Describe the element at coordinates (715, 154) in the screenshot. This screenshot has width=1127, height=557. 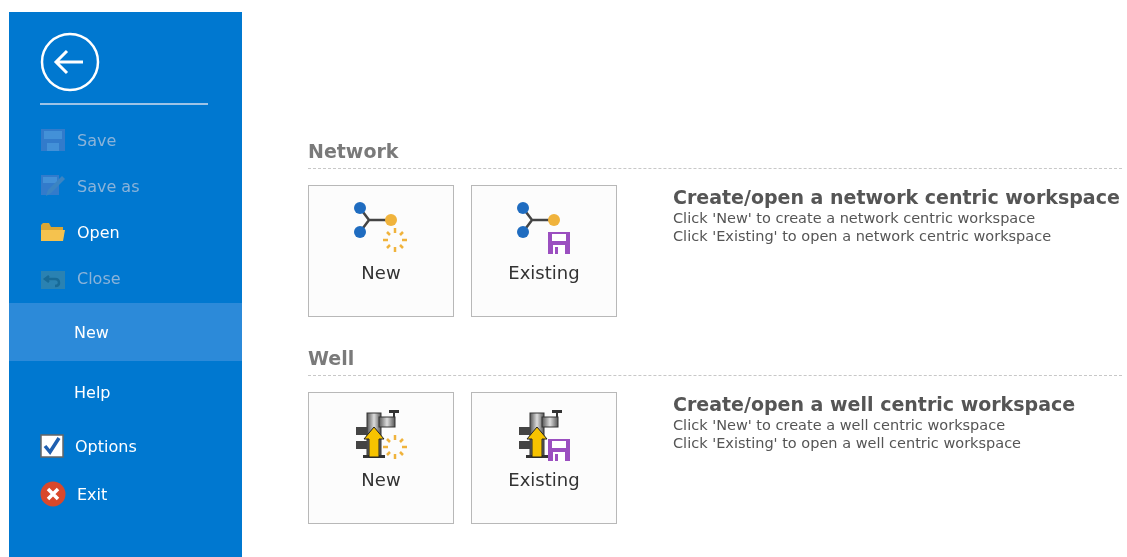
I see `section-heading: Network` at that location.